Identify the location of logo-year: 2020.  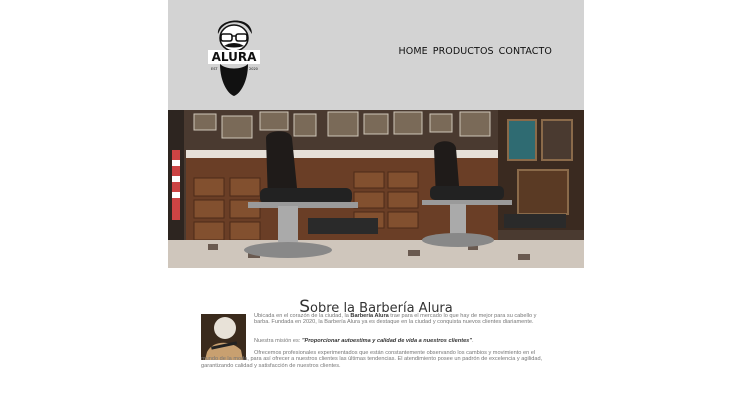
(253, 69).